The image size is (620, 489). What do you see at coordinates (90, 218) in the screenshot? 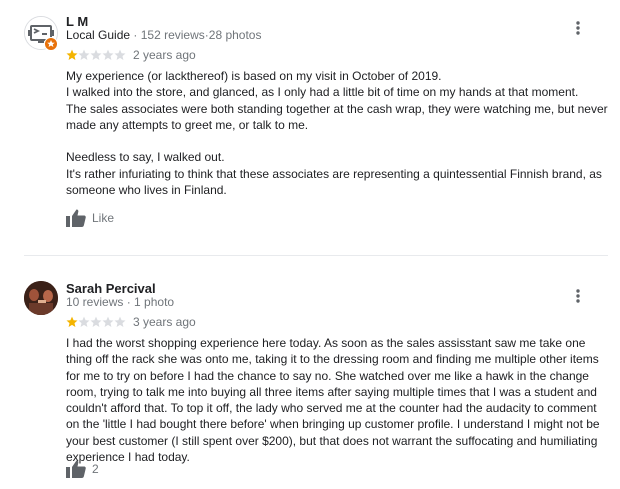
I see `like-button: Like` at bounding box center [90, 218].